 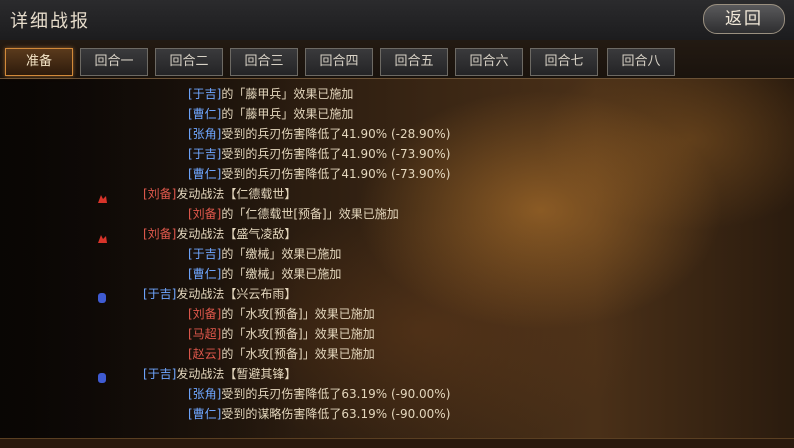 What do you see at coordinates (114, 62) in the screenshot?
I see `tab-round-1: 回合一` at bounding box center [114, 62].